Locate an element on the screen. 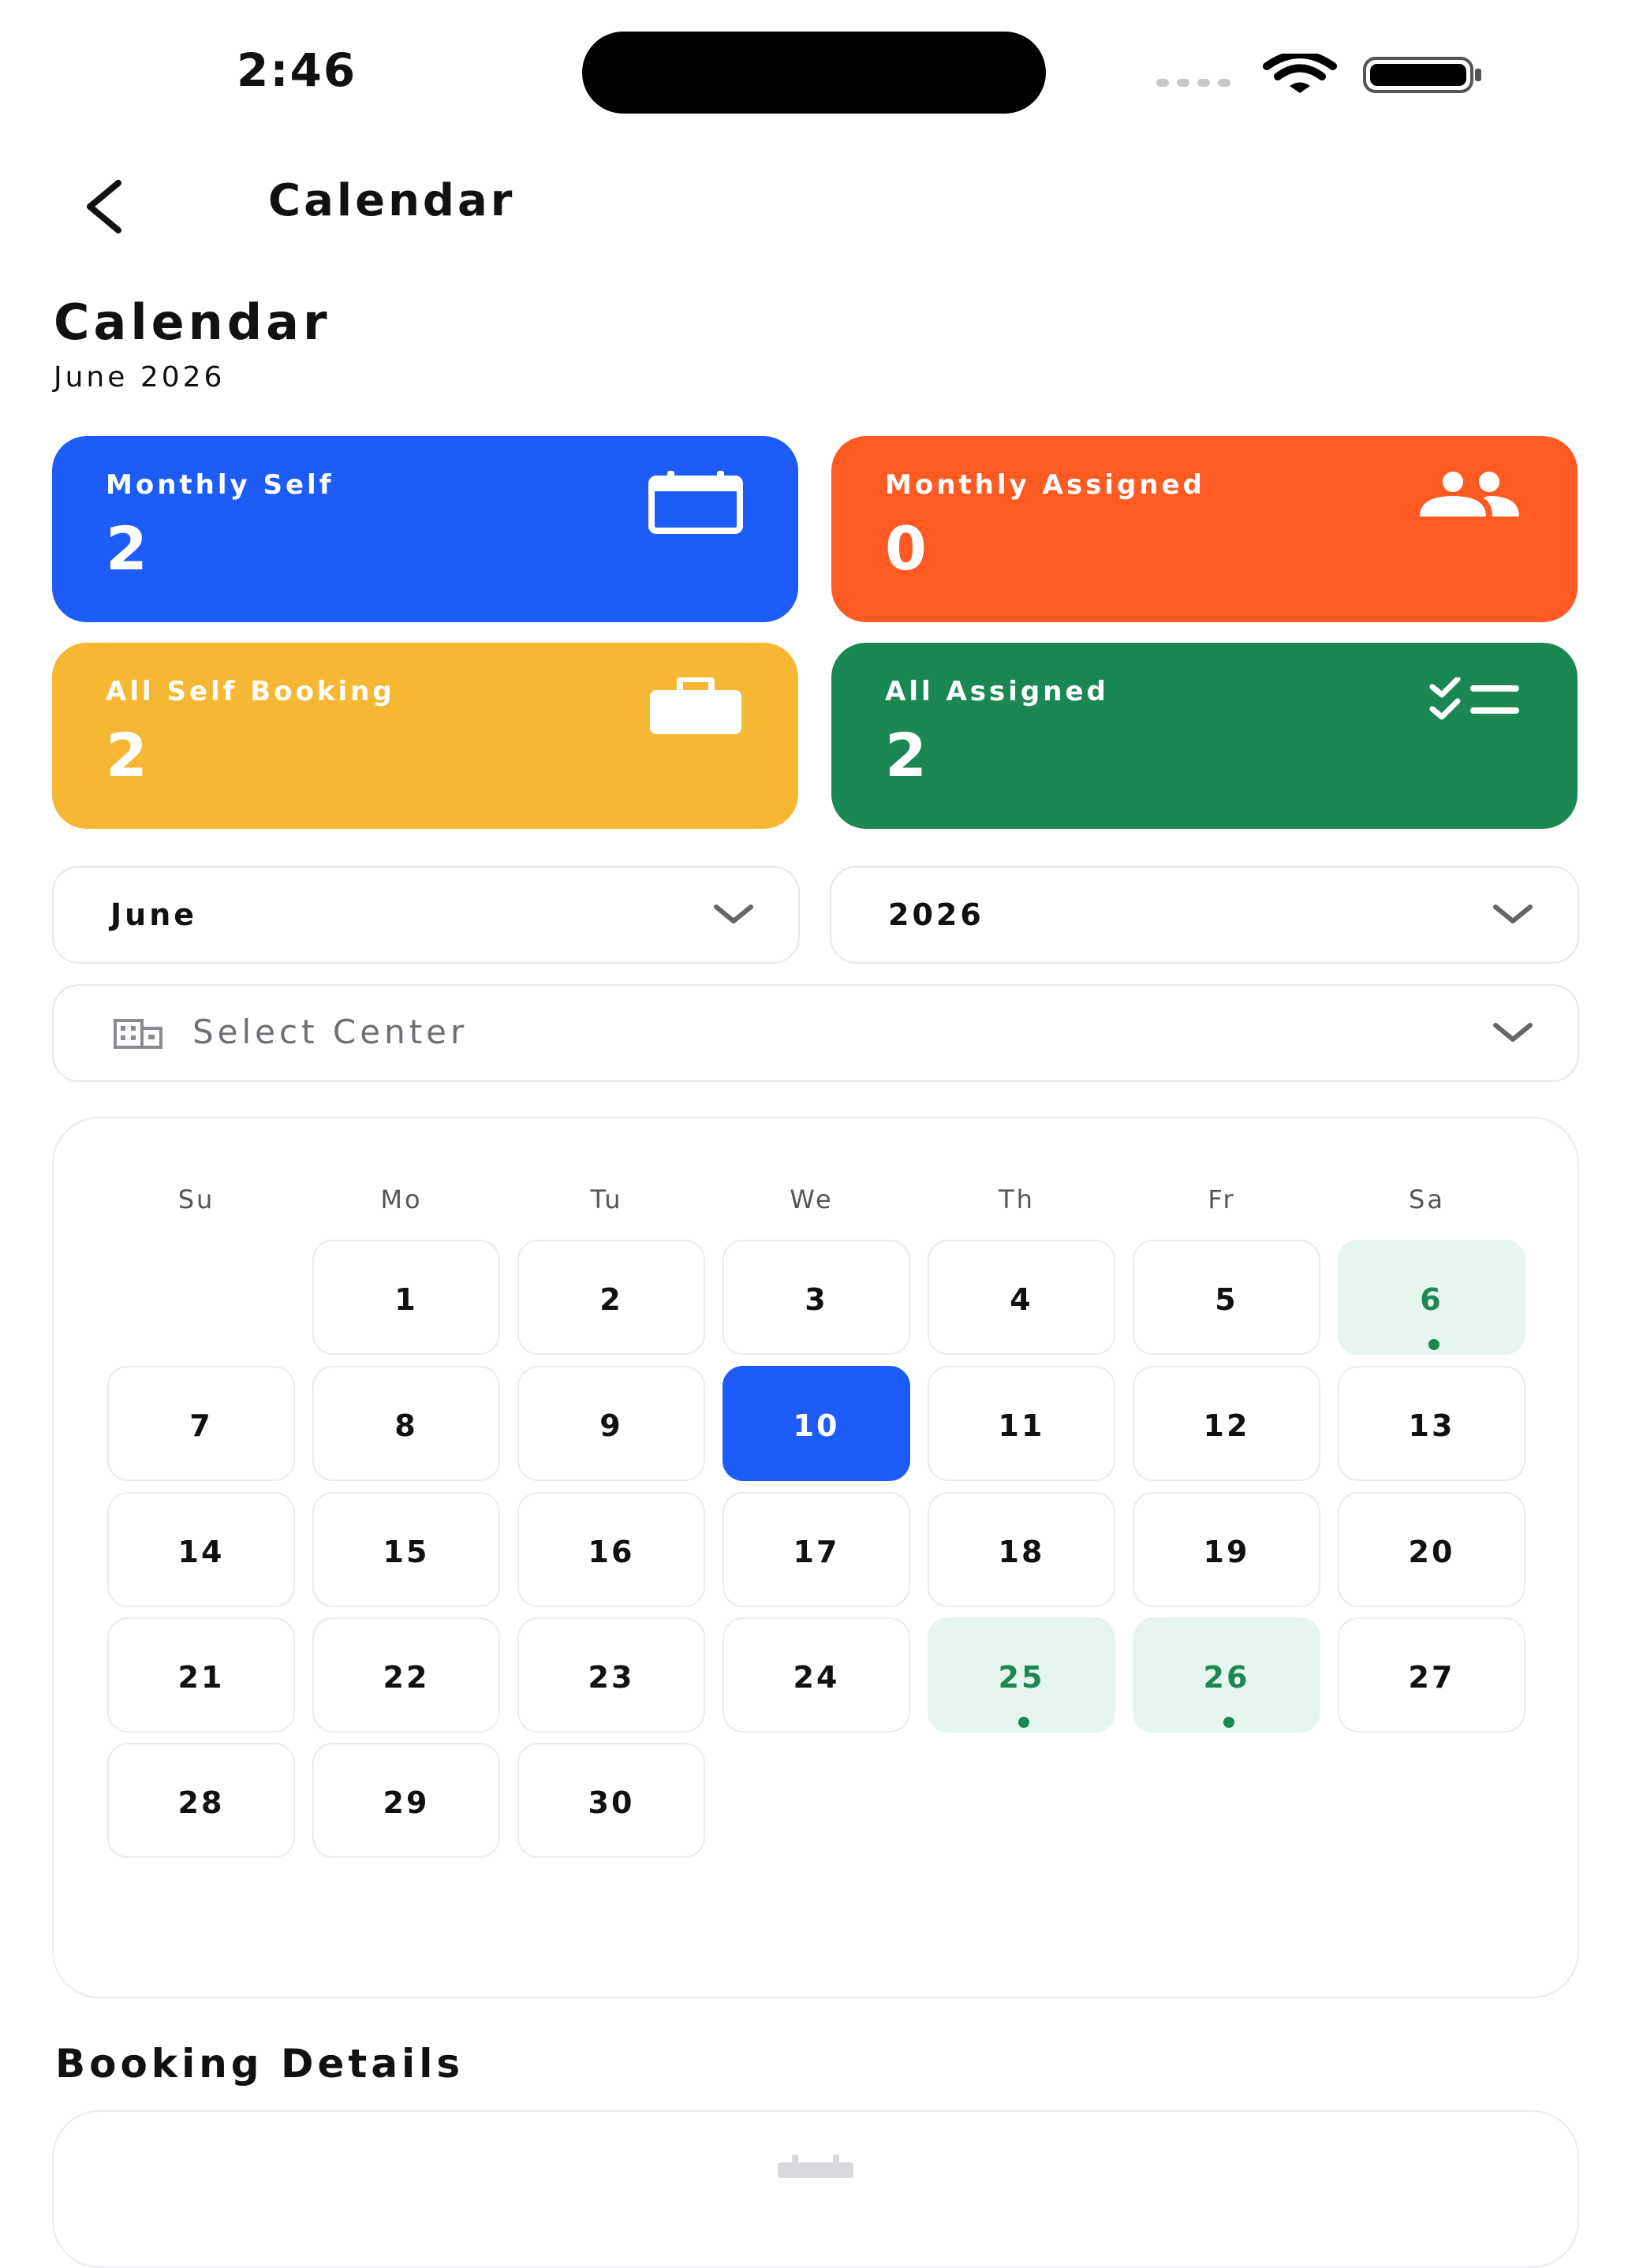 The width and height of the screenshot is (1628, 2268). calendar-day: 28 is located at coordinates (201, 1800).